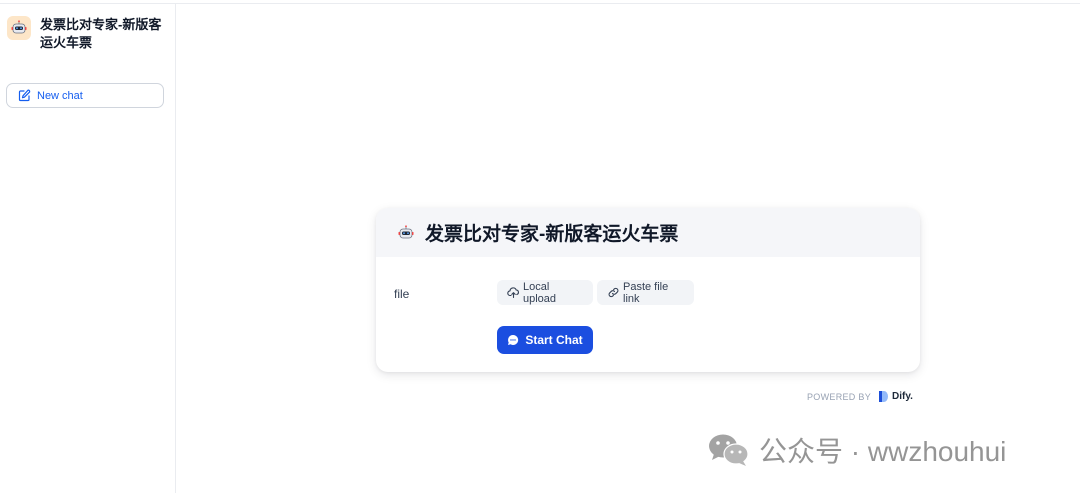 This screenshot has height=493, width=1080. I want to click on start-chat-label: Start Chat, so click(554, 340).